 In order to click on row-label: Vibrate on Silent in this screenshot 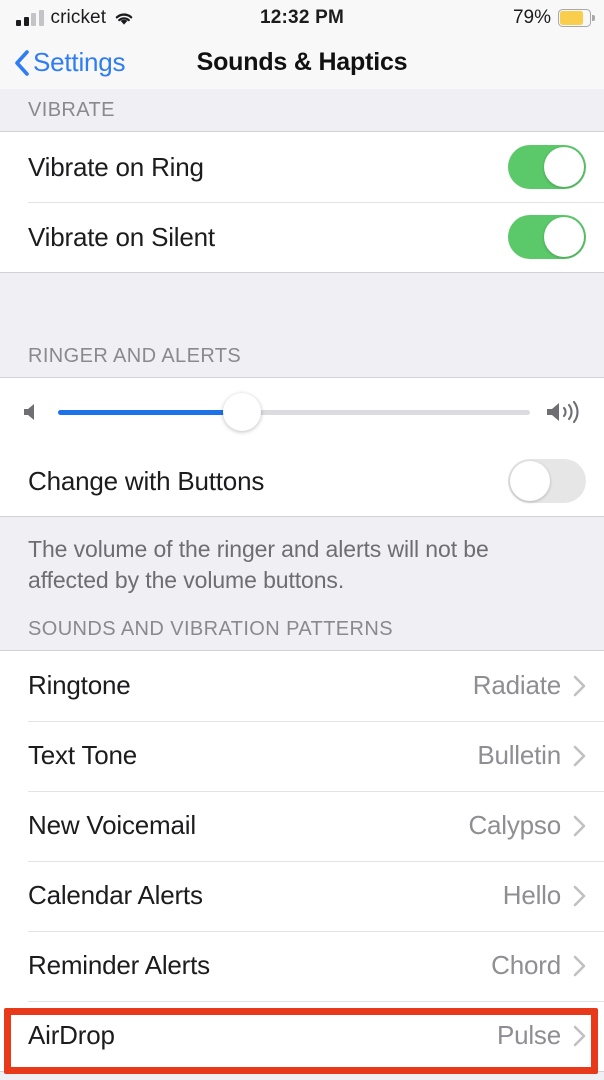, I will do `click(121, 236)`.